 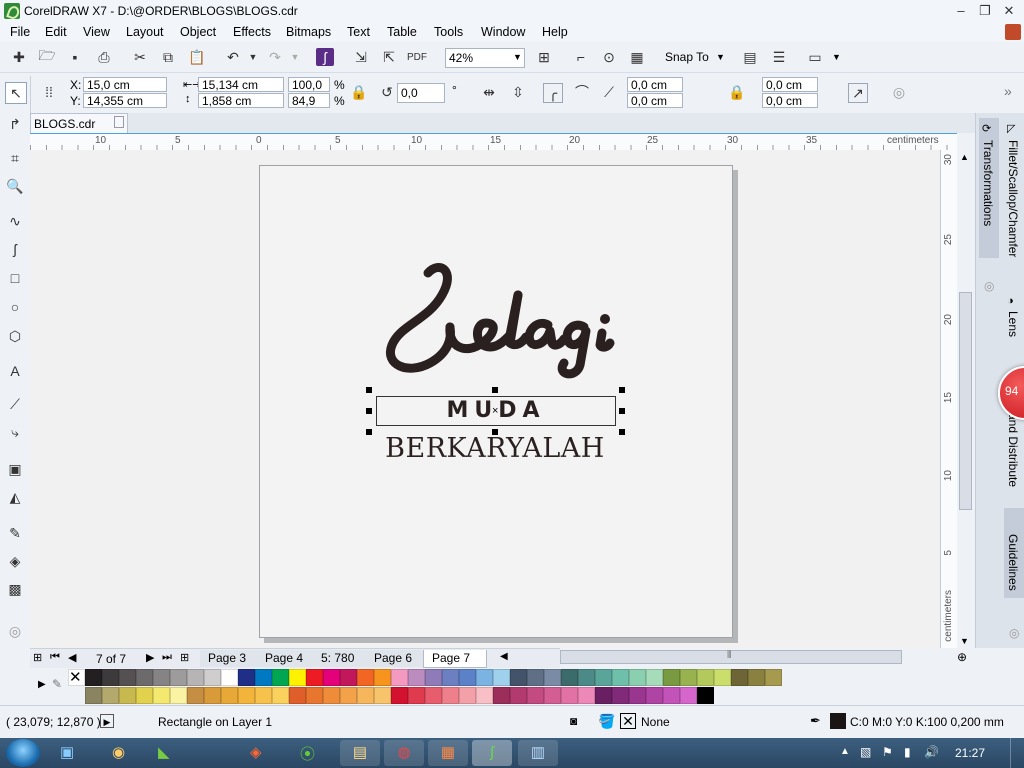 What do you see at coordinates (985, 11) in the screenshot?
I see `maximize-button: ❐` at bounding box center [985, 11].